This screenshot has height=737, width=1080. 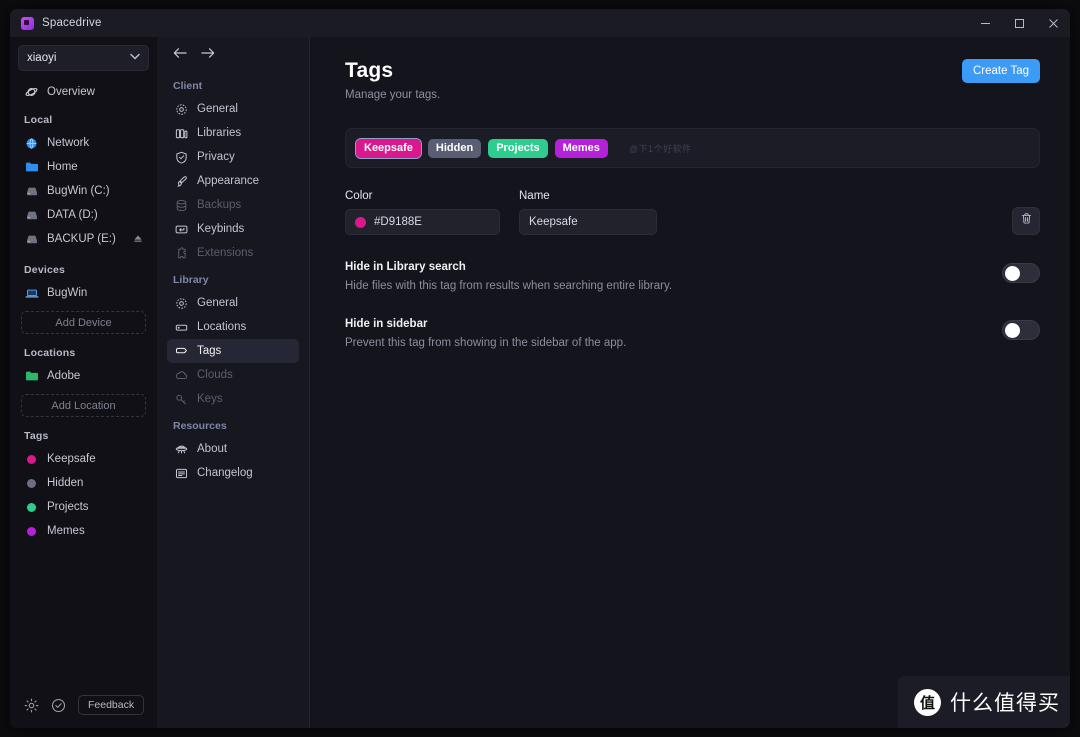 What do you see at coordinates (233, 351) in the screenshot?
I see `settings-item-tags: Tags` at bounding box center [233, 351].